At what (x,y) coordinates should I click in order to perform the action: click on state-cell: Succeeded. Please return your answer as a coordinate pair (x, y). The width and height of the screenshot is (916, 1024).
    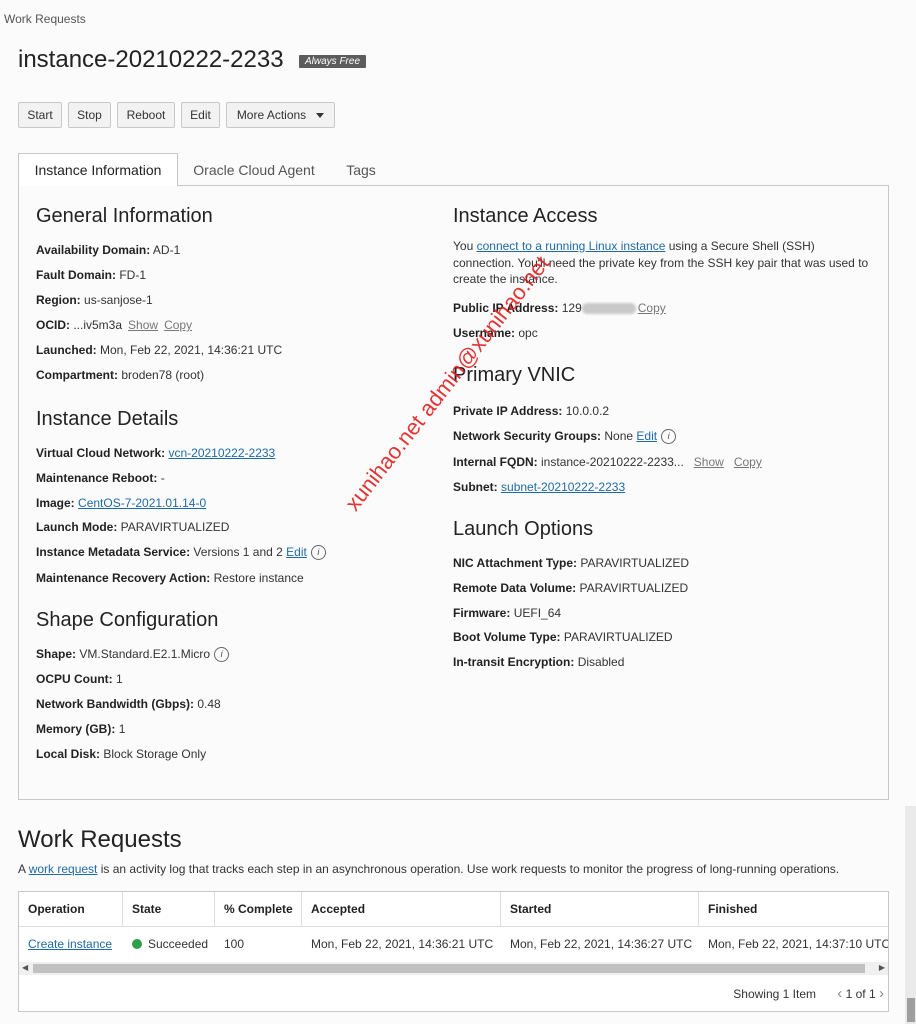
    Looking at the image, I should click on (169, 944).